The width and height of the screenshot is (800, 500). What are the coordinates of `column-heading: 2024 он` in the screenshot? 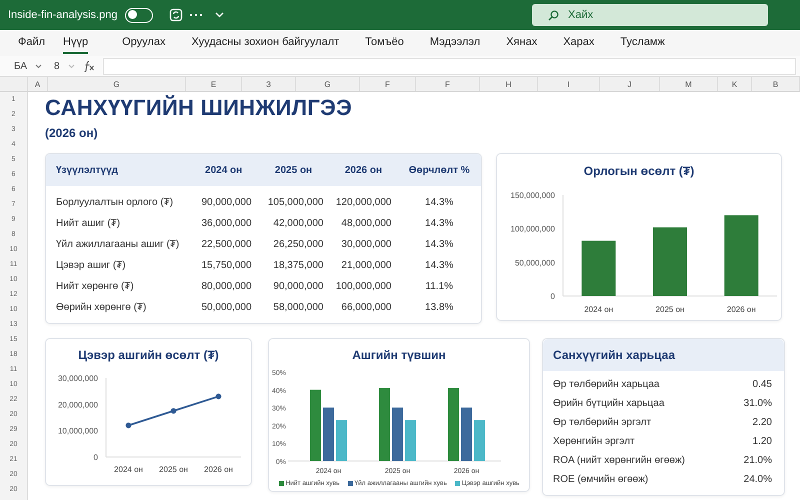 It's located at (224, 170).